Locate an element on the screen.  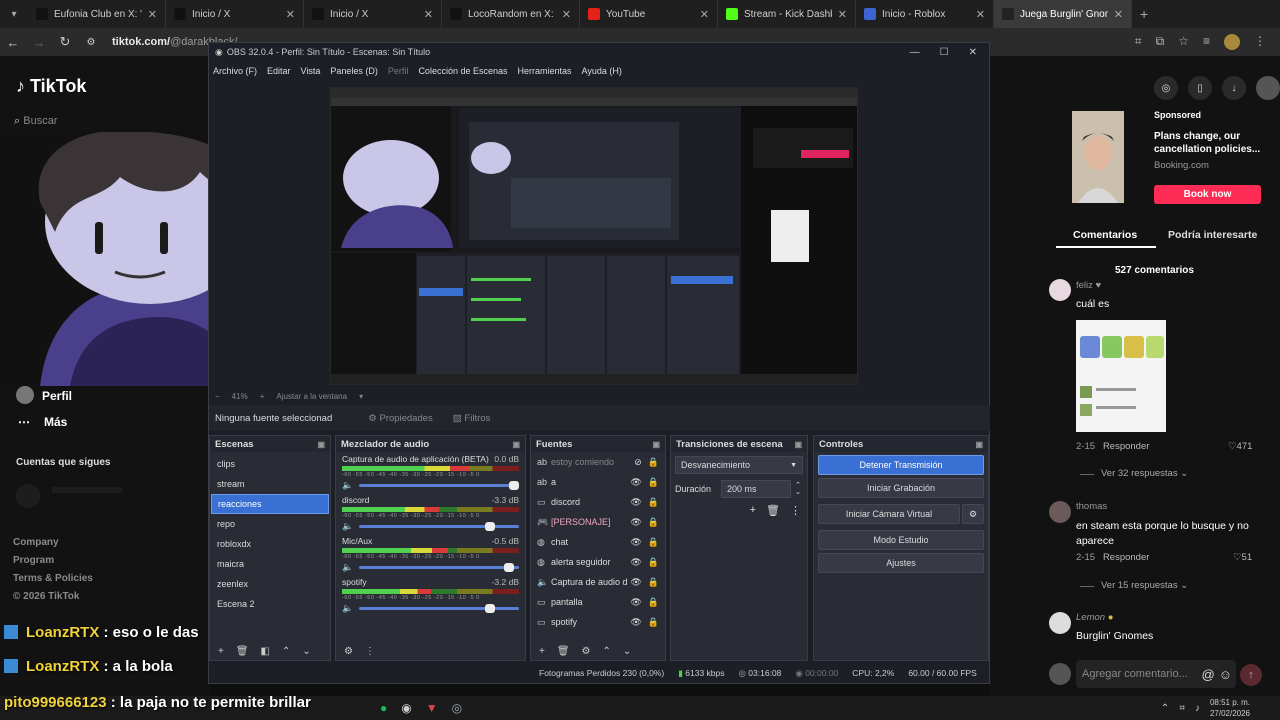
source-item: ab a 👁 🔒 is located at coordinates (598, 482).